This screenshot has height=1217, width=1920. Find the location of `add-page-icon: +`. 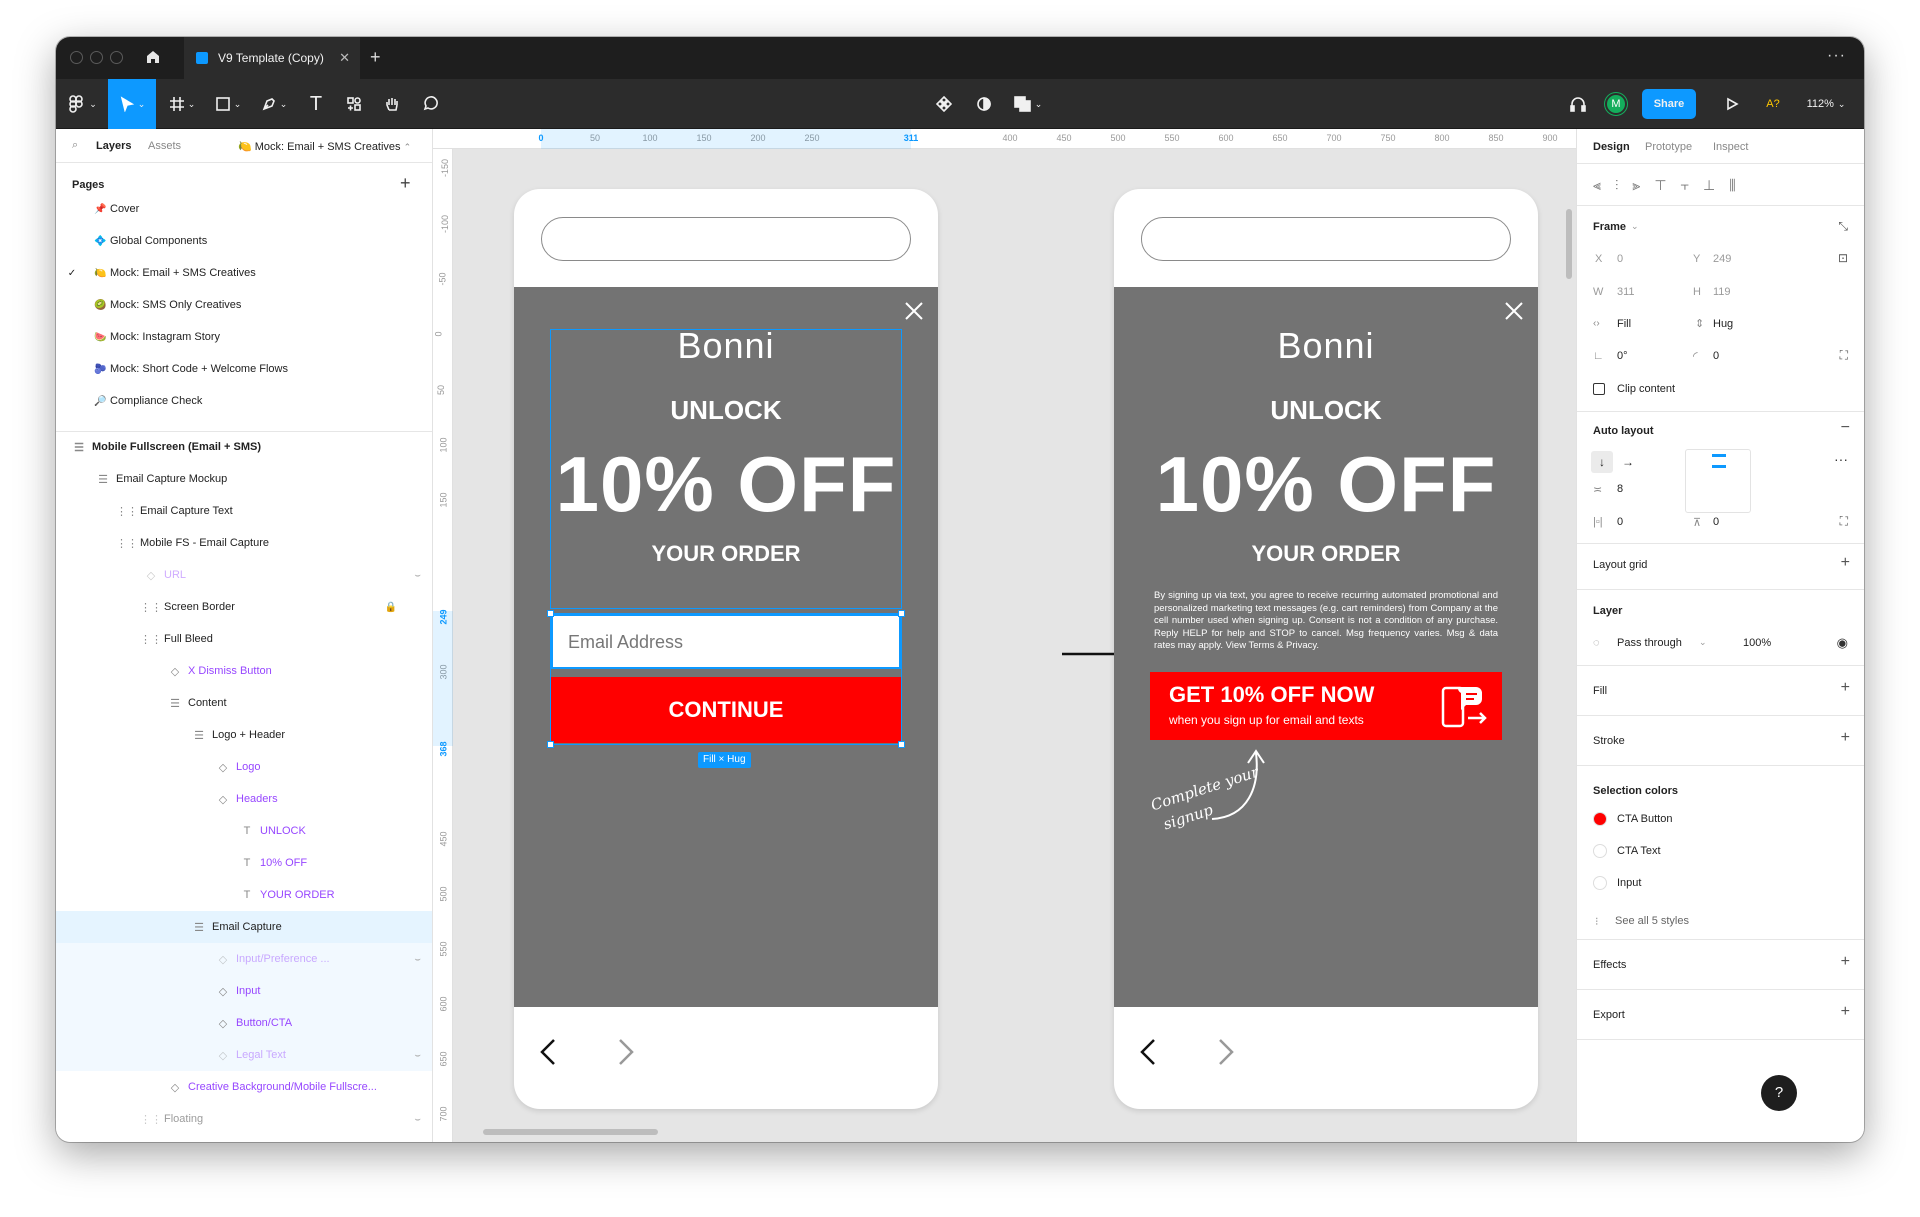

add-page-icon: + is located at coordinates (405, 183).